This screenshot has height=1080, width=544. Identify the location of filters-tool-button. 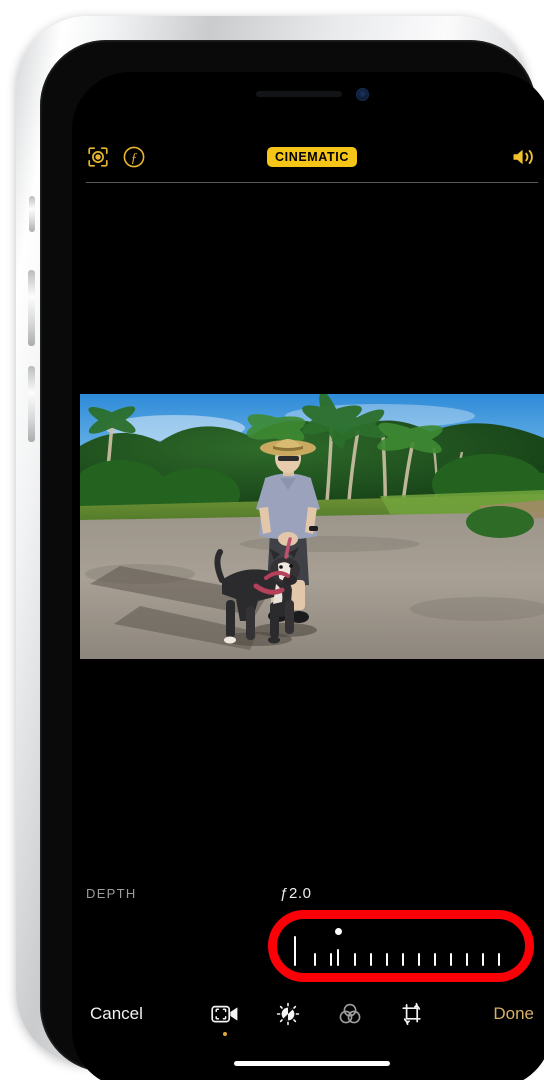
(350, 1014).